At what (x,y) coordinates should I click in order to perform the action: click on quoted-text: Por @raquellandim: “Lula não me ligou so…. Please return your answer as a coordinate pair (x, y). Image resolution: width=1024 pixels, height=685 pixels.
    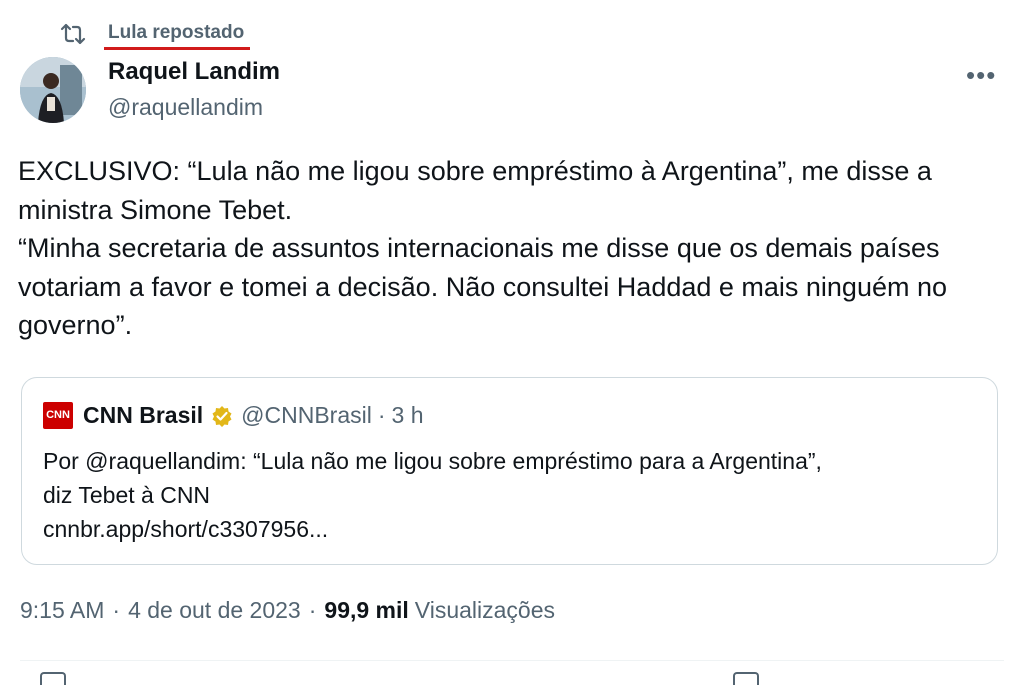
    Looking at the image, I should click on (432, 495).